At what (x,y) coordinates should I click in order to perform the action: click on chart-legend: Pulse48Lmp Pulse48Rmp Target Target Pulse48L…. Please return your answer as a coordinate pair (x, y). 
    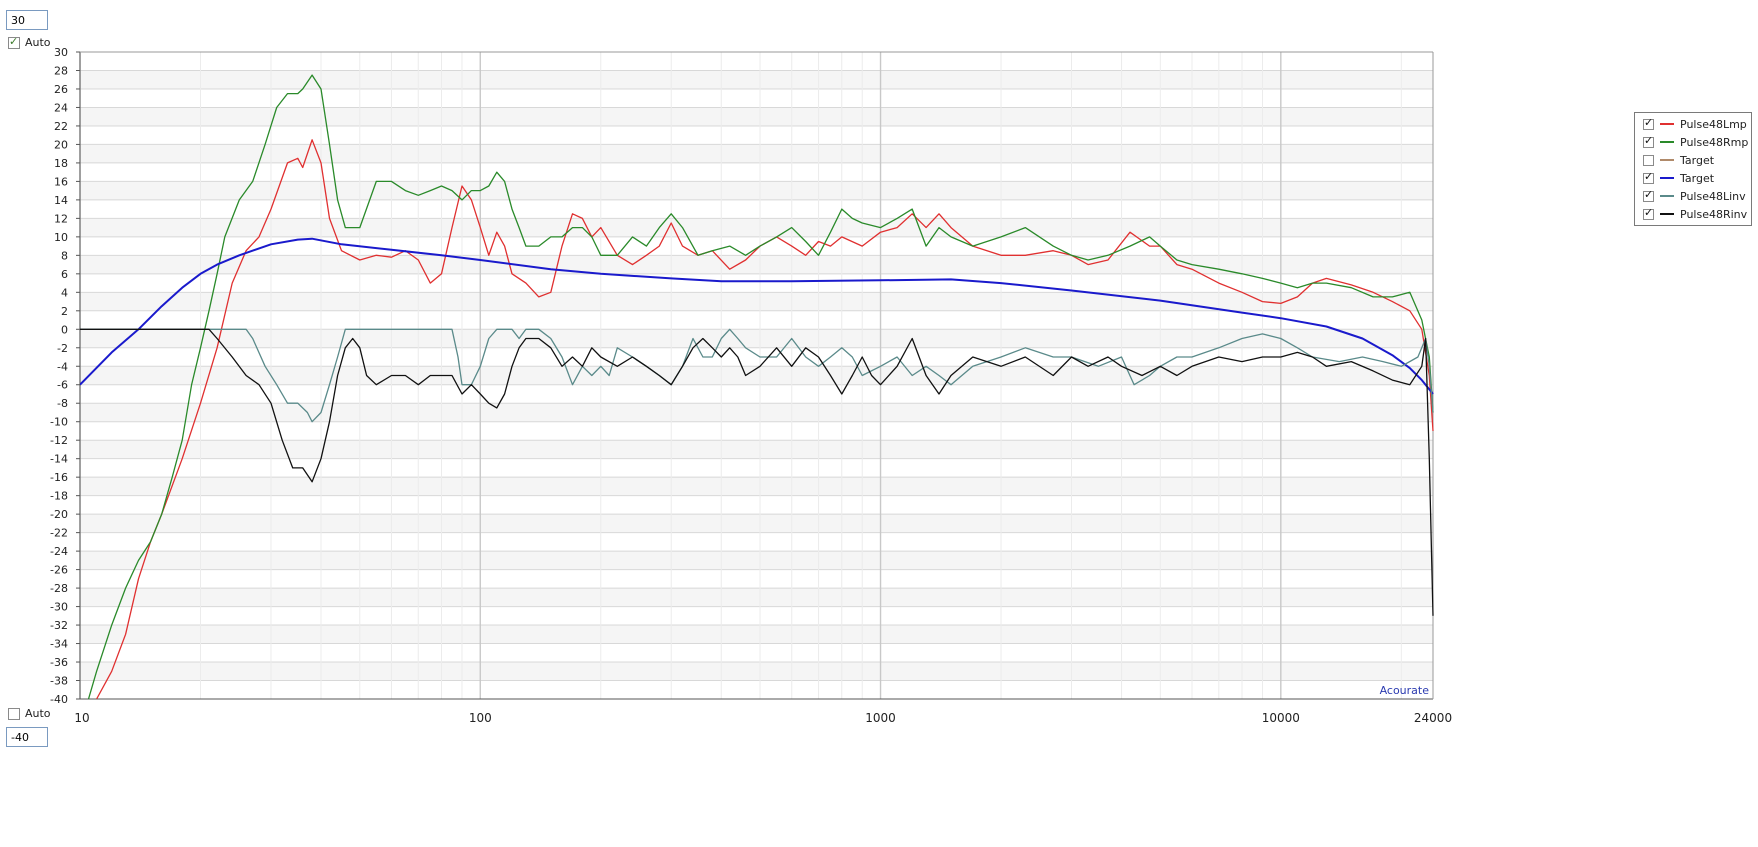
    Looking at the image, I should click on (1693, 169).